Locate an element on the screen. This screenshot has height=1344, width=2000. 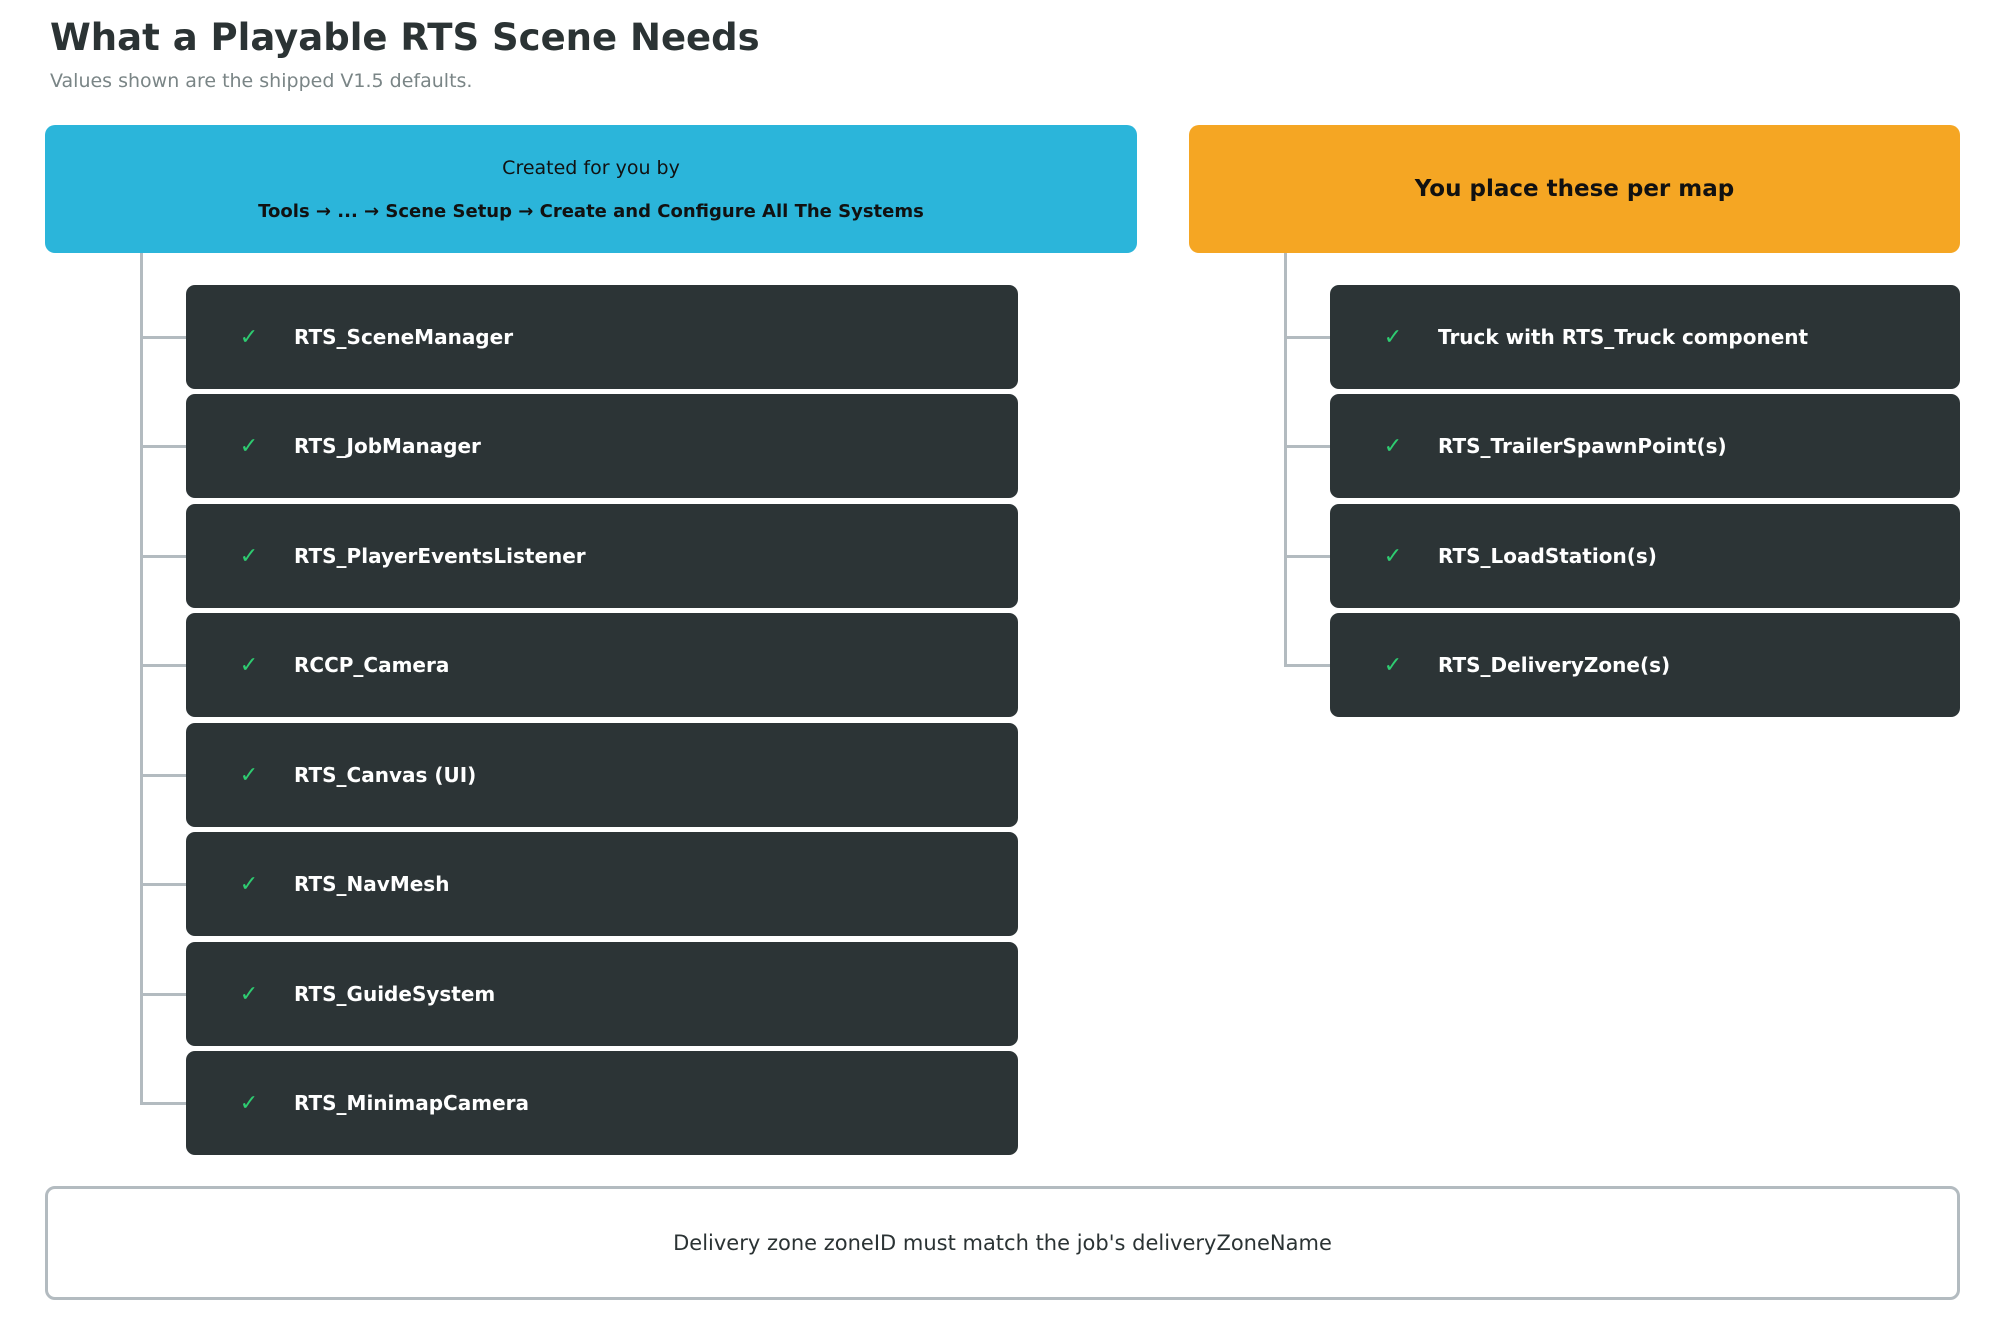
auto-systems-connector-trunk is located at coordinates (141, 679).